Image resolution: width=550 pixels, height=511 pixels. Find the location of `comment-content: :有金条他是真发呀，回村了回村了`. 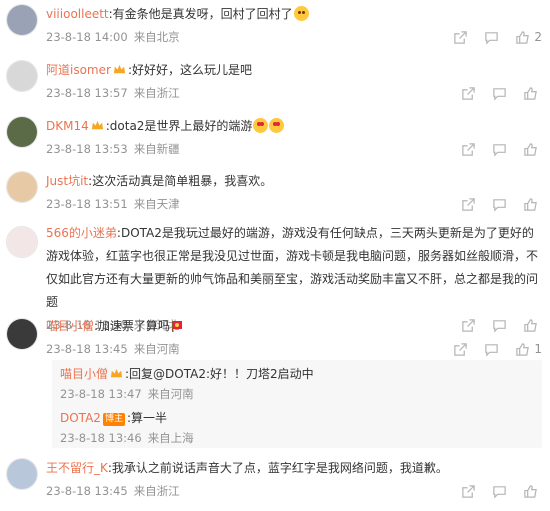

comment-content: :有金条他是真发呀，回村了回村了 is located at coordinates (200, 14).